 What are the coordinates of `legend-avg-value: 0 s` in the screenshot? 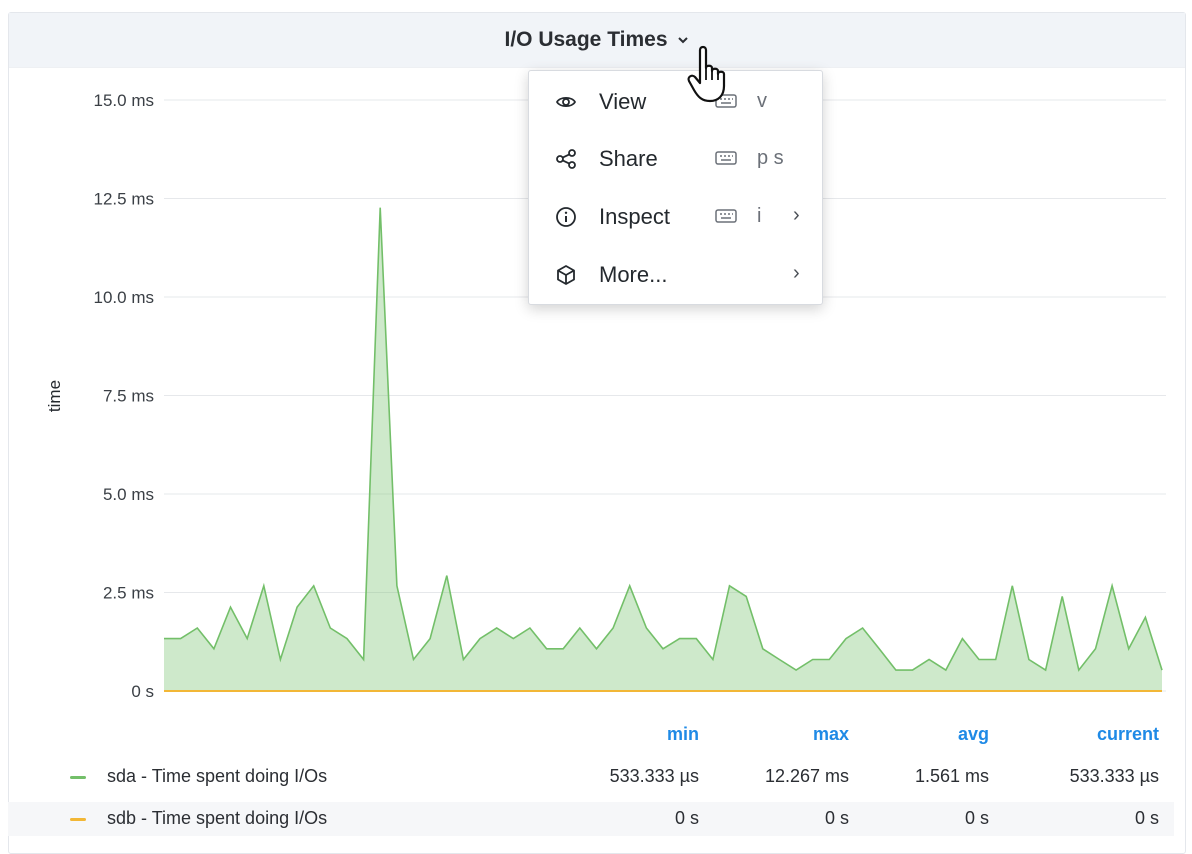 It's located at (976, 818).